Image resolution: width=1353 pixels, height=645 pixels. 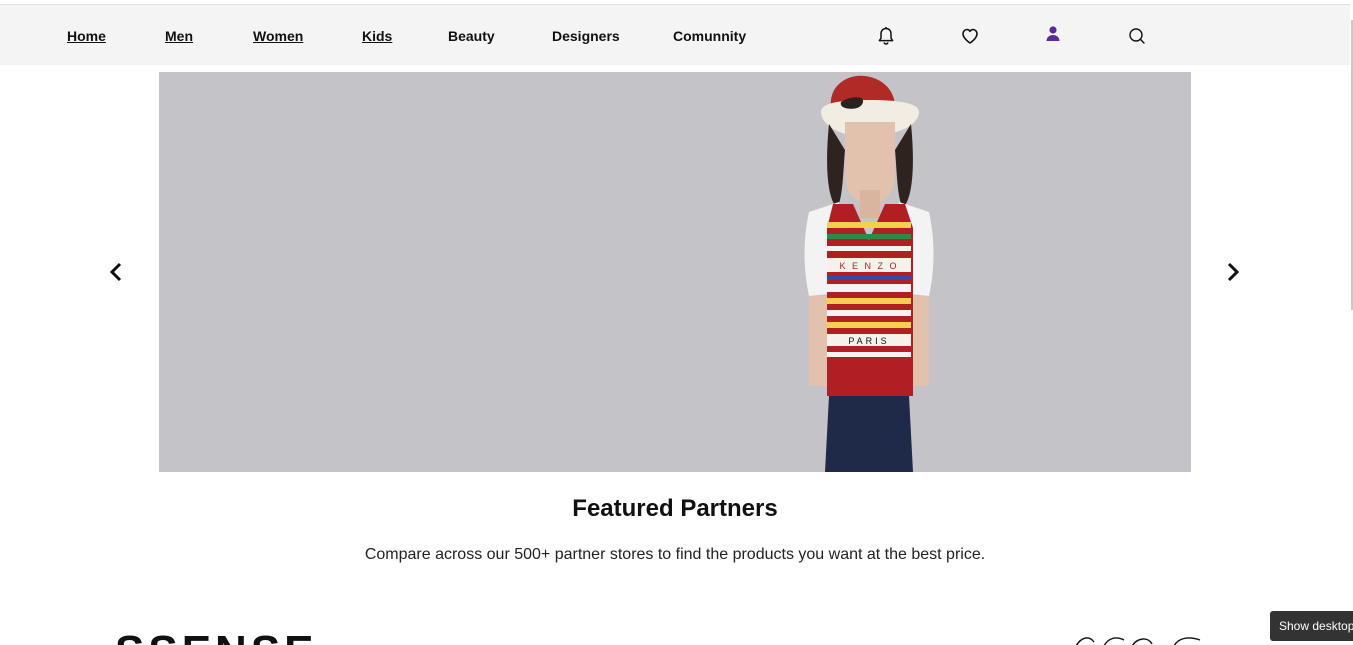 I want to click on nav-link-kids: Kids, so click(x=377, y=36).